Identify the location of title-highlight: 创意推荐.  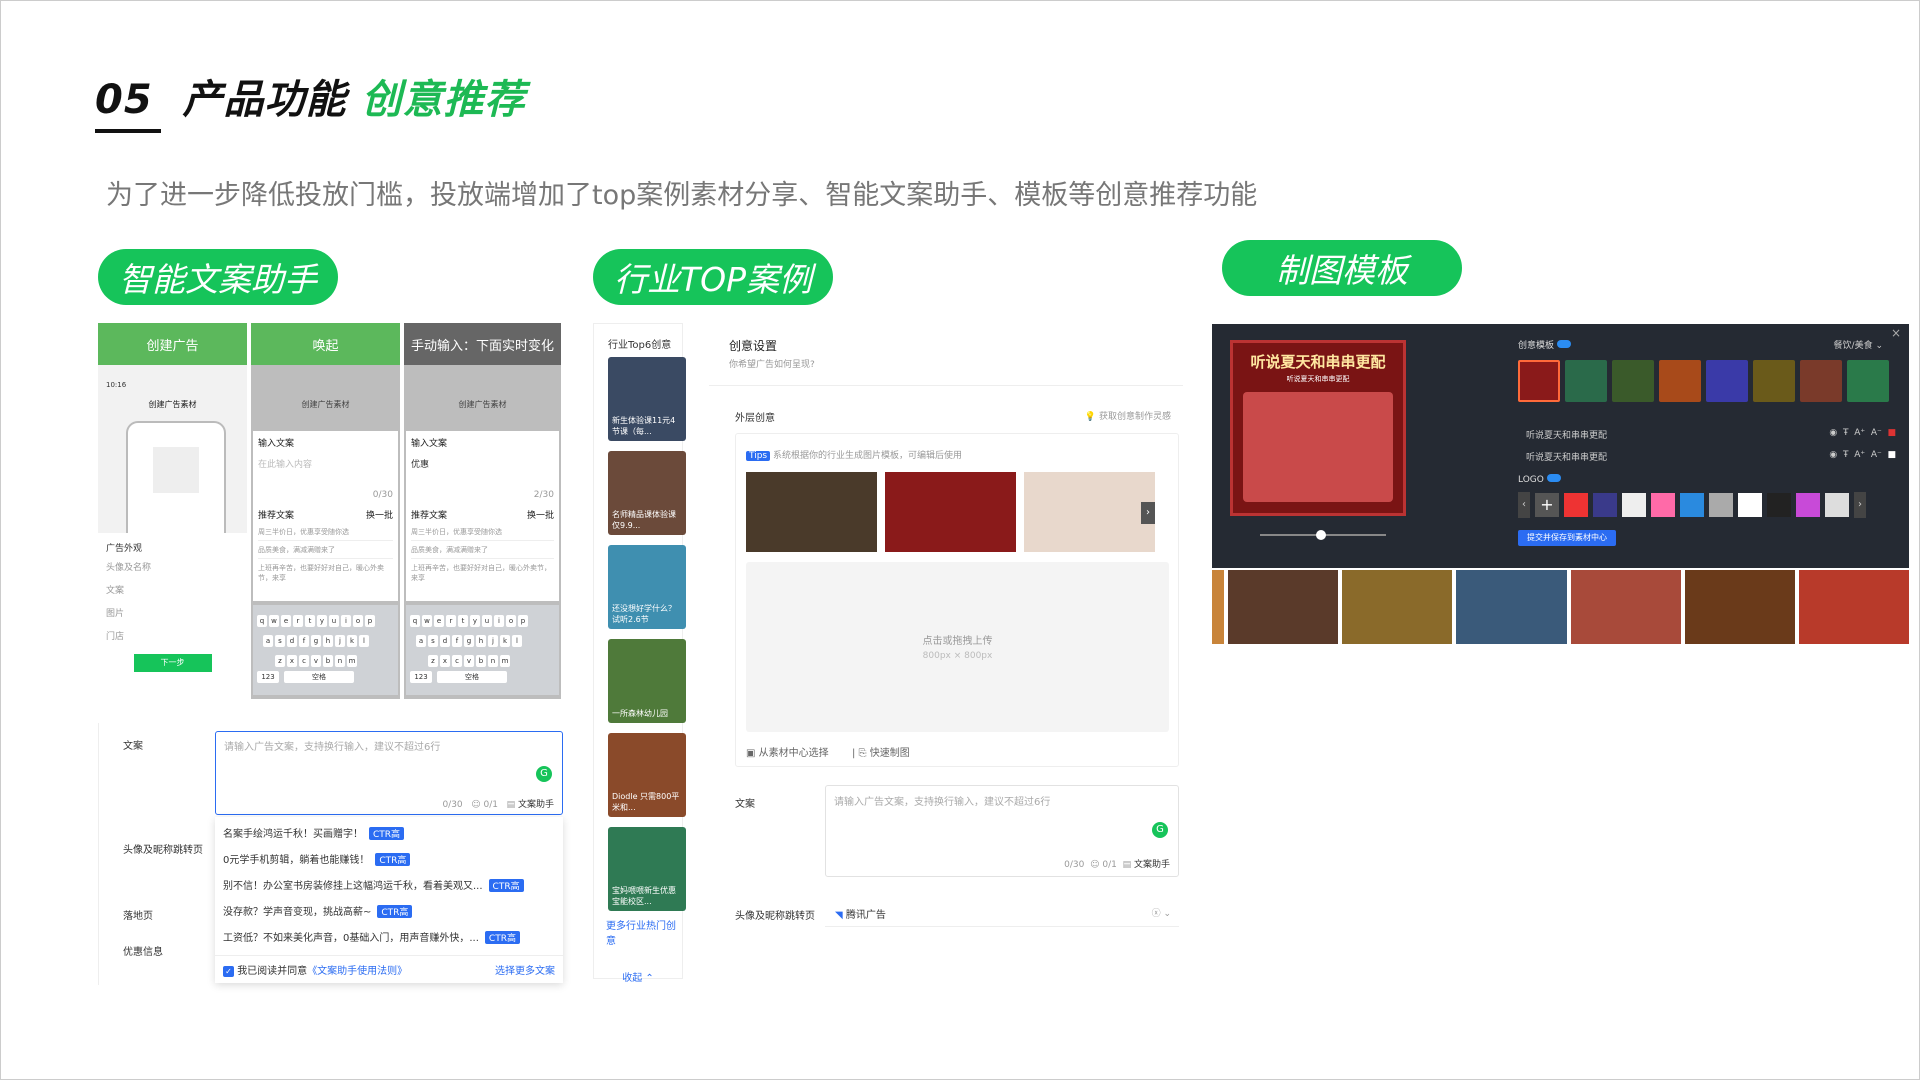
(443, 100).